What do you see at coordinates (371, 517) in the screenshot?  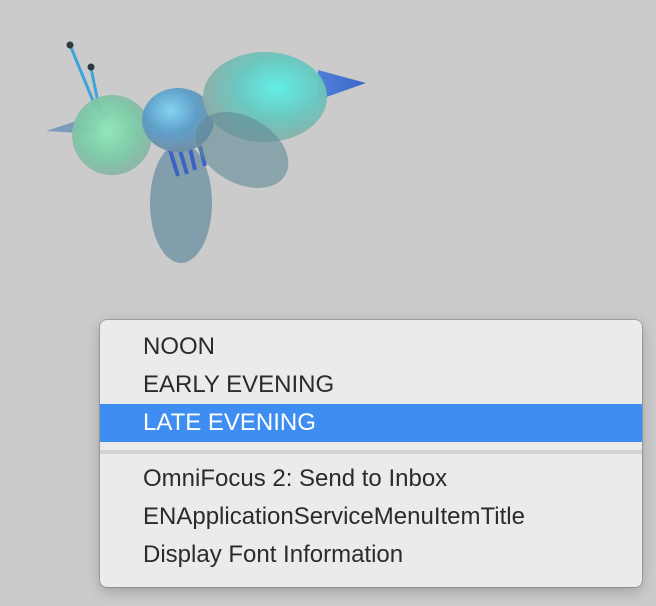 I see `menu-item-en-application-service: ENApplicationServiceMenuItemTitle` at bounding box center [371, 517].